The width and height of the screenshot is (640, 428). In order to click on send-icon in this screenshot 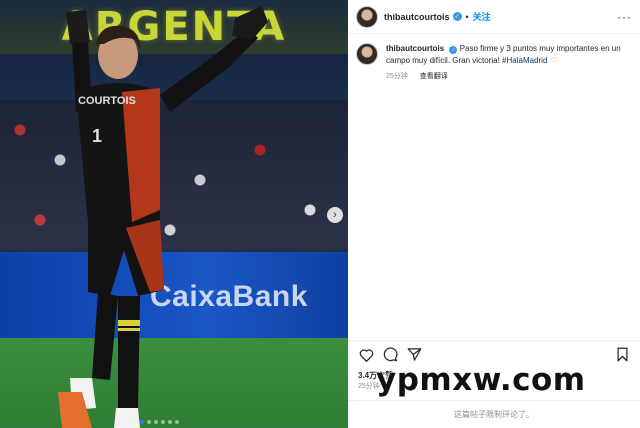, I will do `click(414, 355)`.